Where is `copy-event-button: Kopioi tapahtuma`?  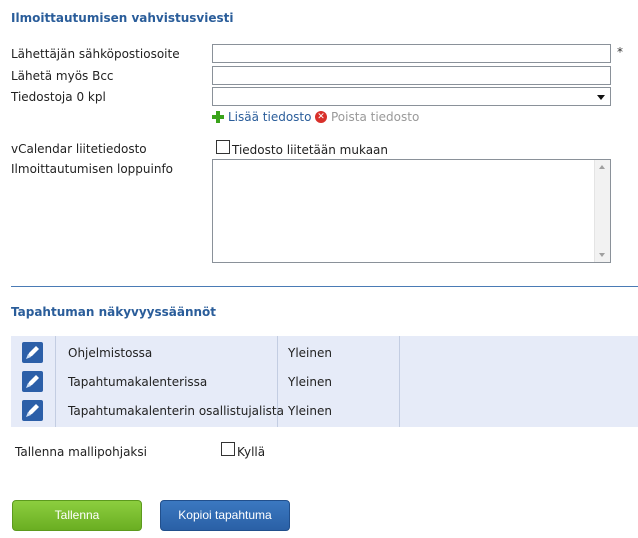
copy-event-button: Kopioi tapahtuma is located at coordinates (225, 515).